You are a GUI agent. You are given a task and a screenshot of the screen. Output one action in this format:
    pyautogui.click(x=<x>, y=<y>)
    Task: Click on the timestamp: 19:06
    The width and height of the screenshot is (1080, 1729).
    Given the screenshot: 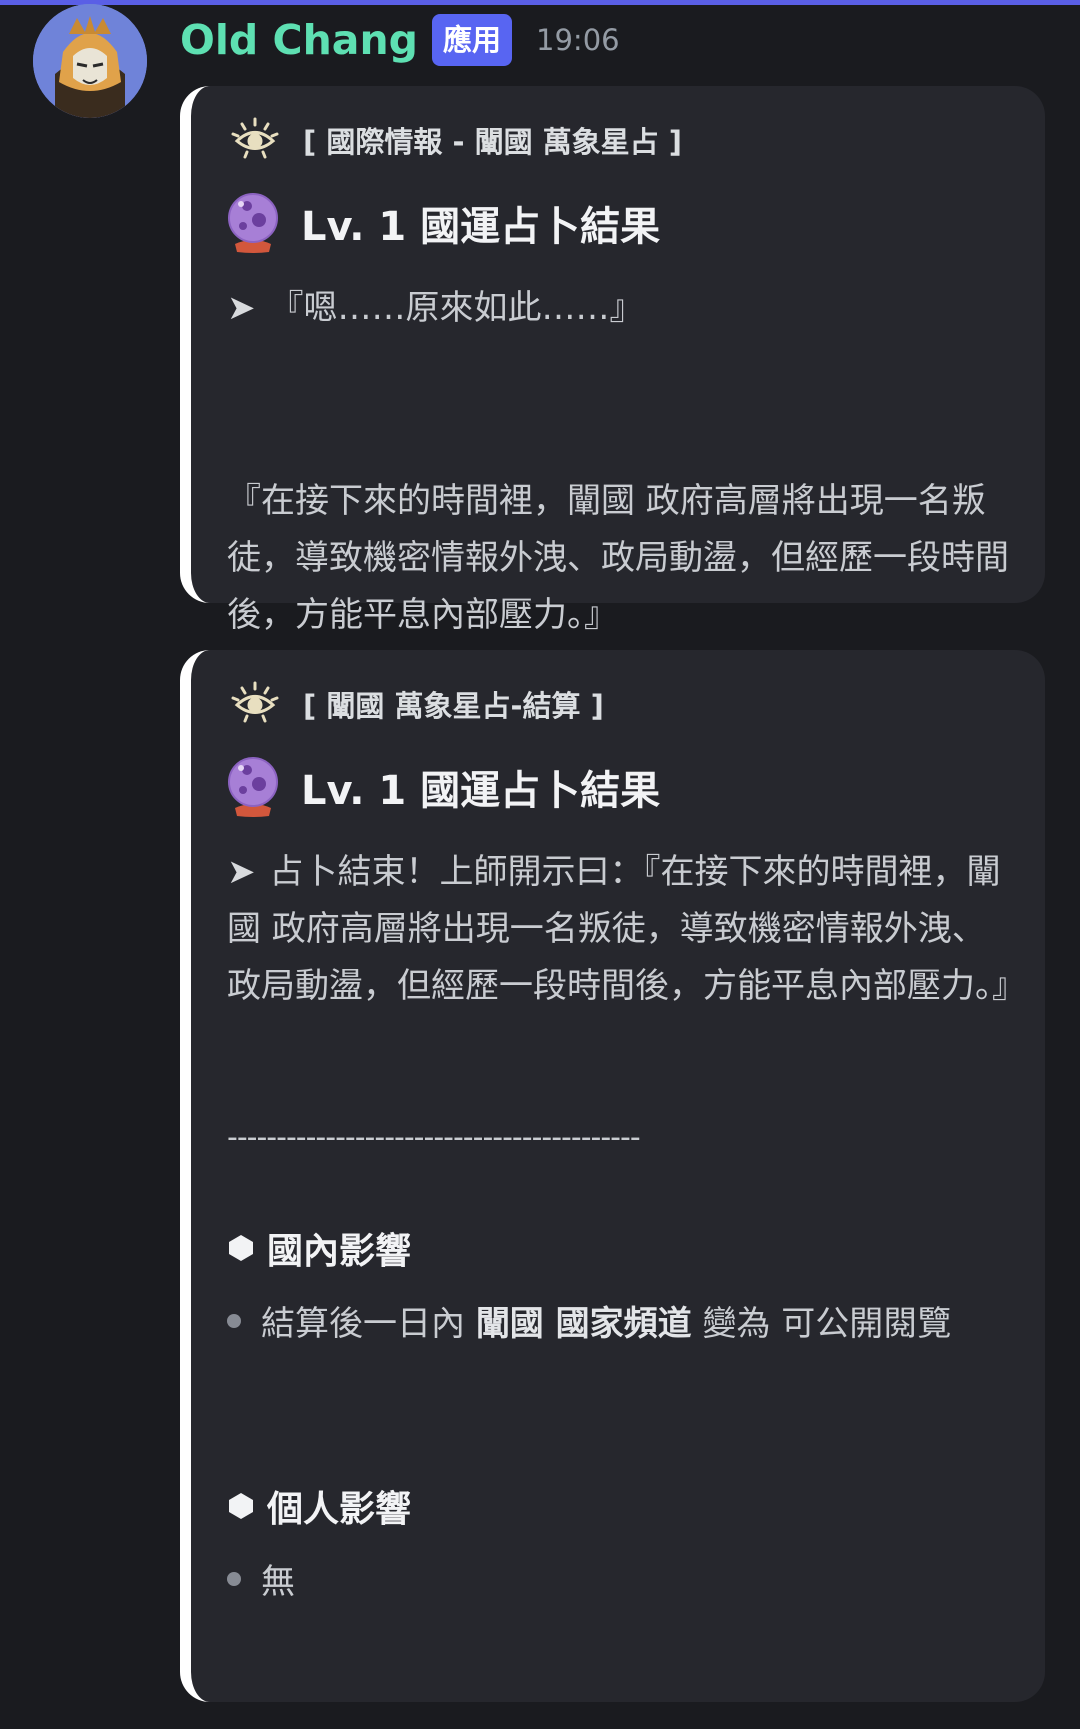 What is the action you would take?
    pyautogui.click(x=578, y=40)
    